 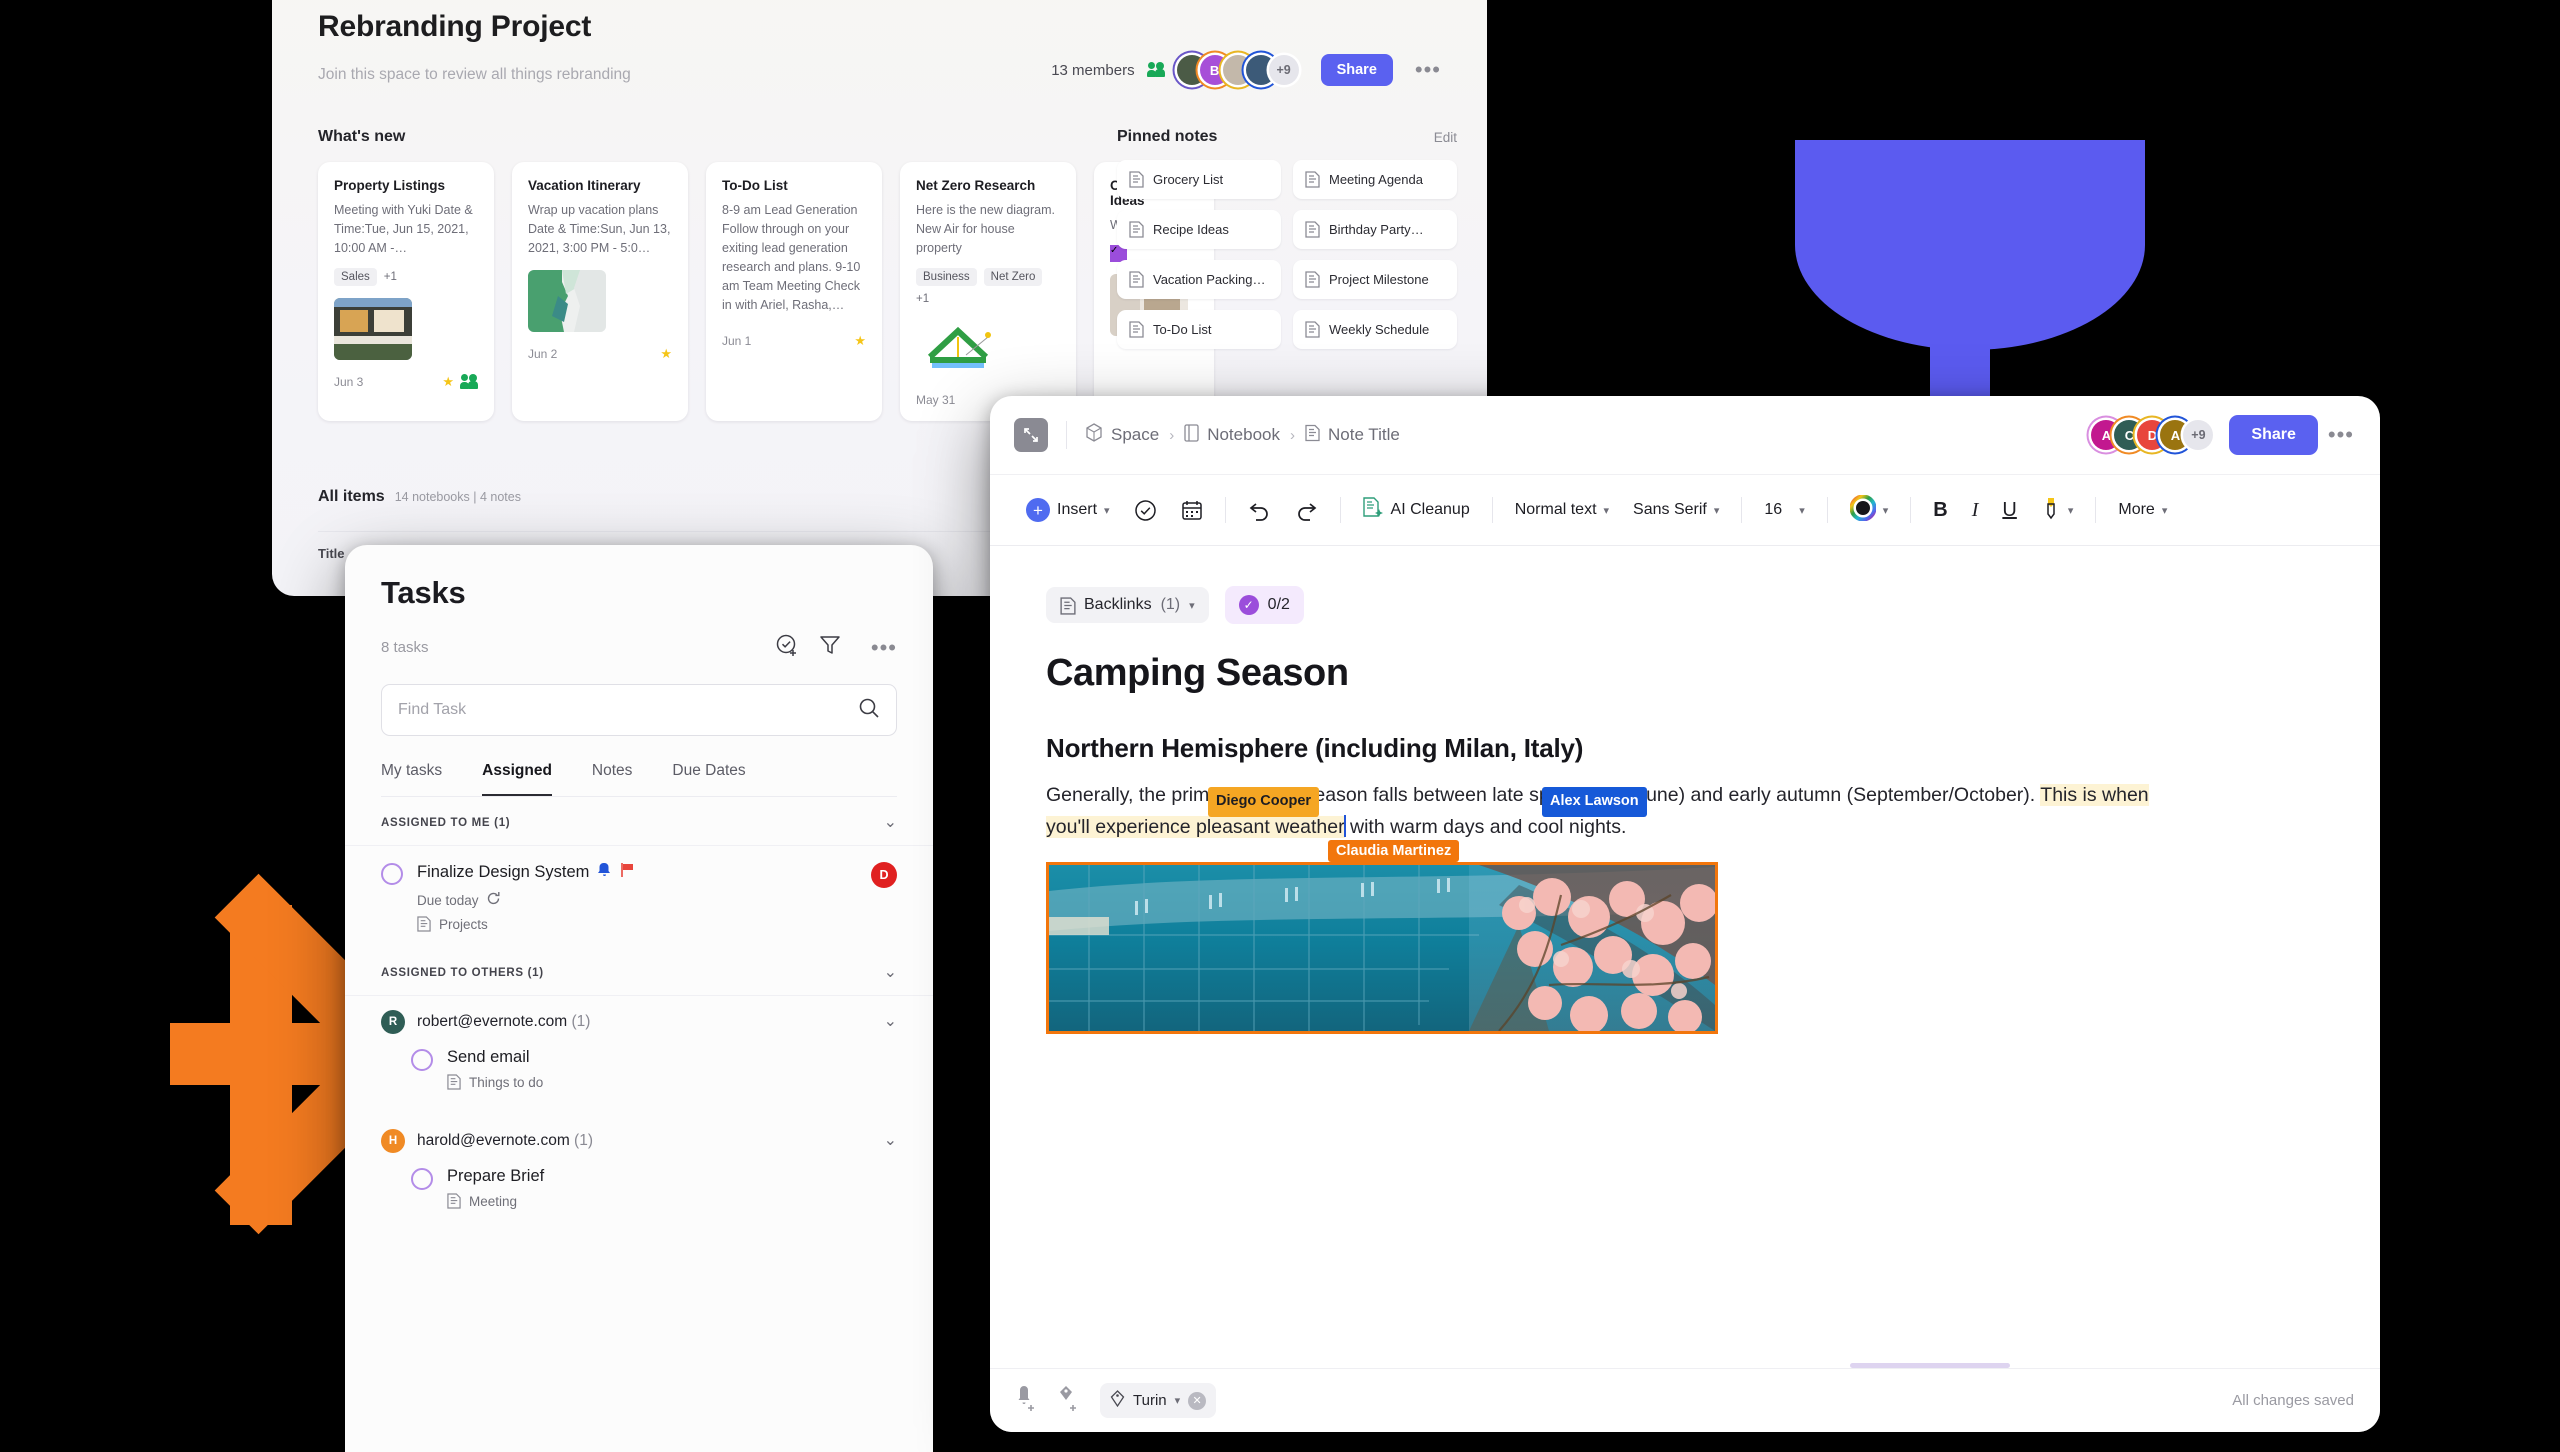 What do you see at coordinates (787, 647) in the screenshot?
I see `add-task-icon` at bounding box center [787, 647].